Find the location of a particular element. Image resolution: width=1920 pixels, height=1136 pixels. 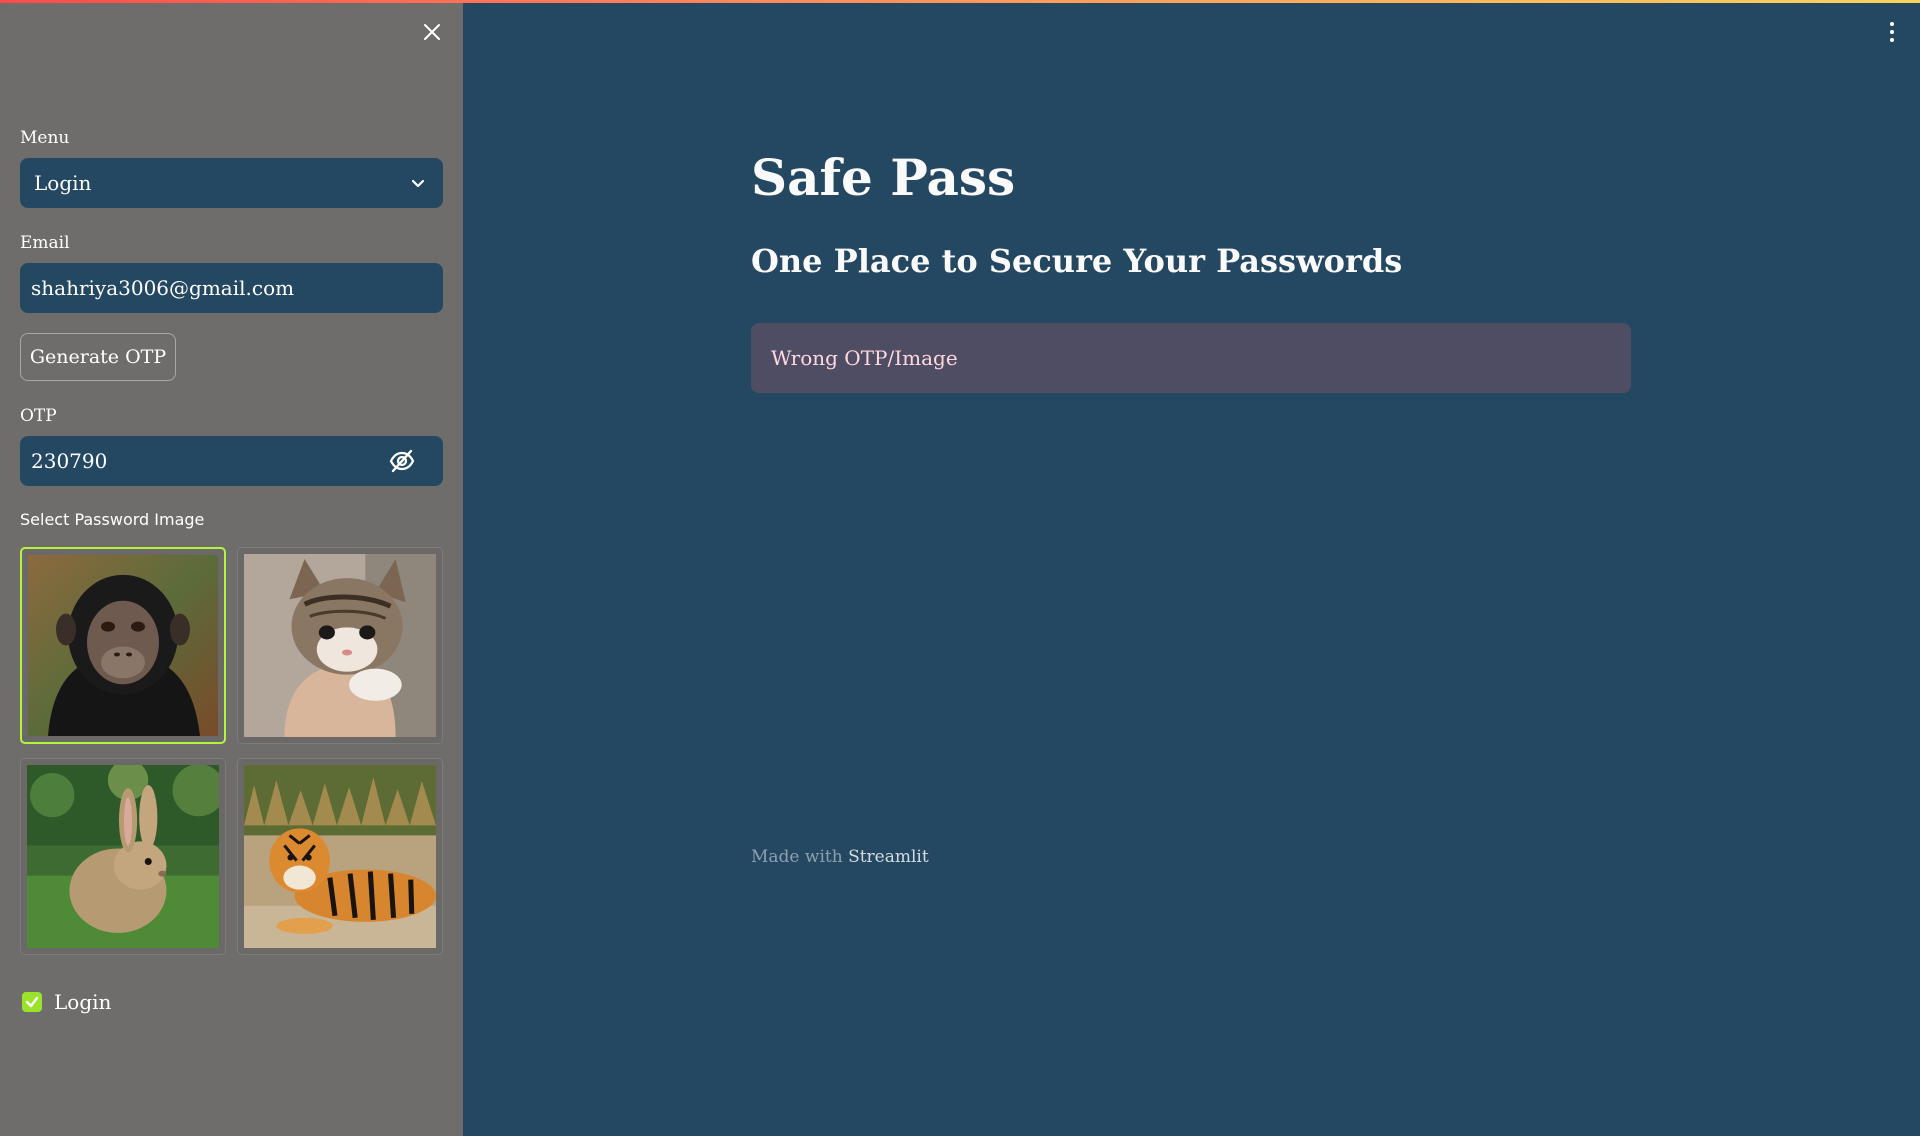

toggle-visibility-button is located at coordinates (402, 463).